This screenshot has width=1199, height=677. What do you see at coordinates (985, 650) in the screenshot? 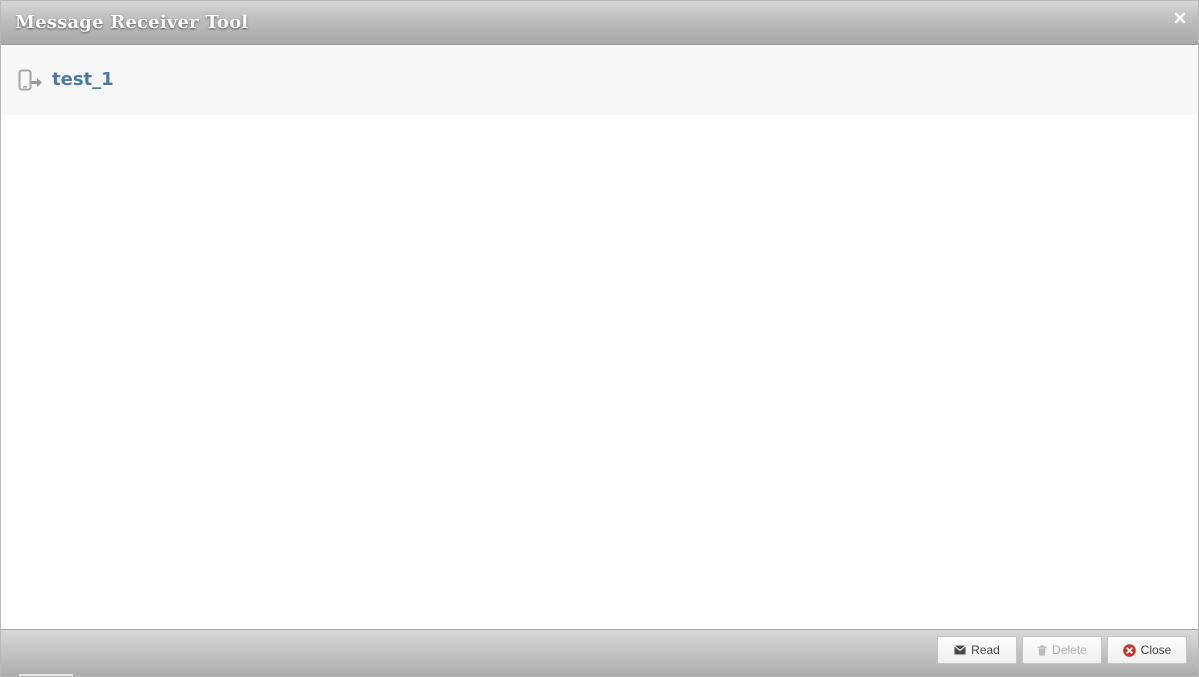
I see `read-button-label: Read` at bounding box center [985, 650].